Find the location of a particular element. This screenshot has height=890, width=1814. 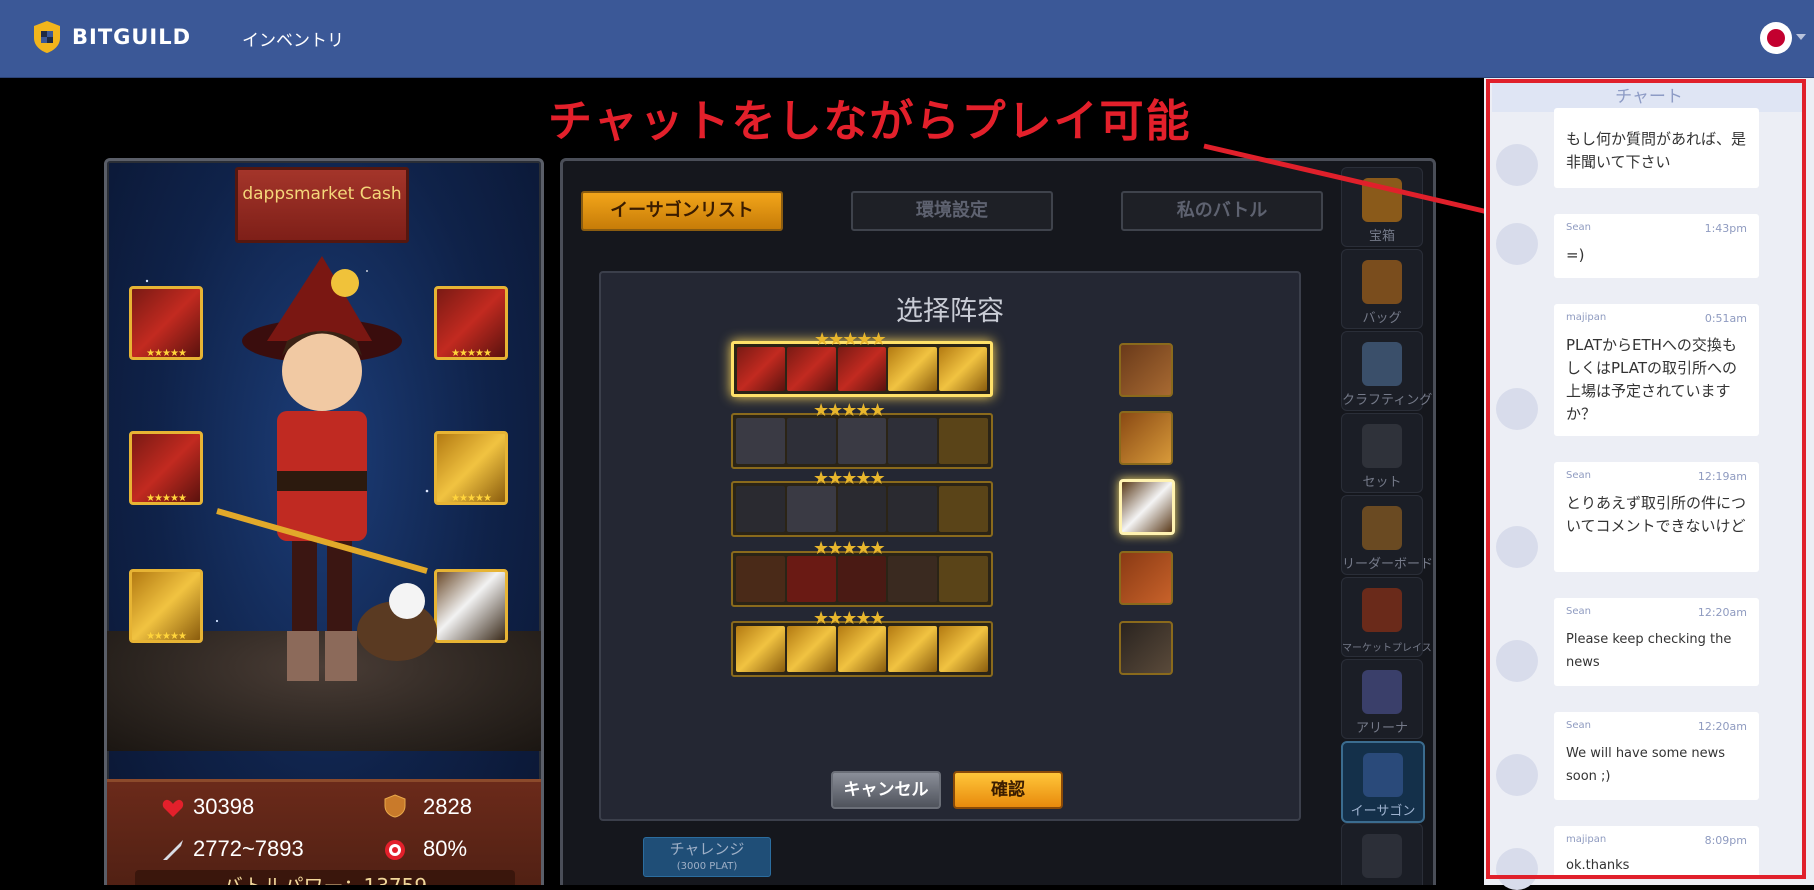

sword-icon is located at coordinates (173, 850).